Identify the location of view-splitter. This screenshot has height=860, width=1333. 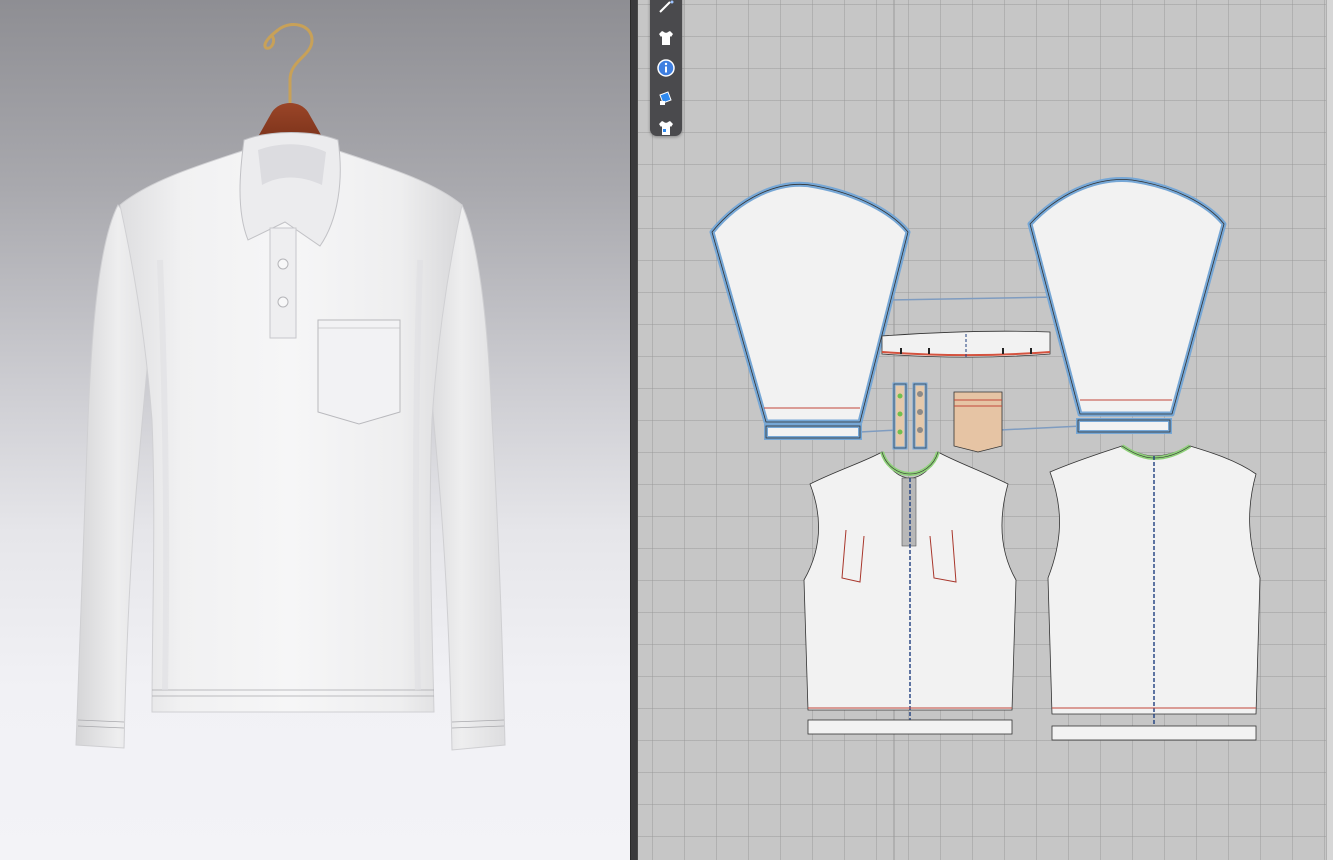
(634, 430).